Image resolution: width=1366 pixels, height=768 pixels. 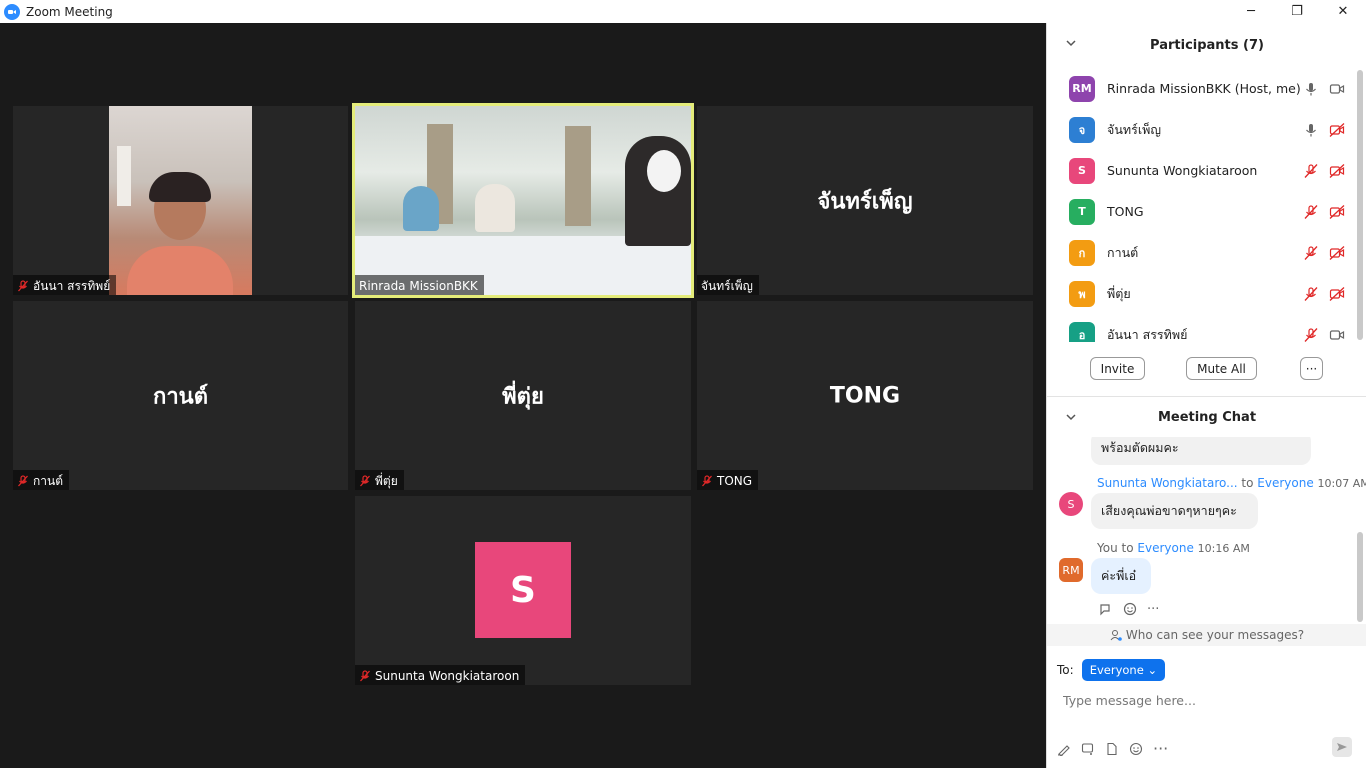 What do you see at coordinates (1123, 252) in the screenshot?
I see `participant-name: กานต์` at bounding box center [1123, 252].